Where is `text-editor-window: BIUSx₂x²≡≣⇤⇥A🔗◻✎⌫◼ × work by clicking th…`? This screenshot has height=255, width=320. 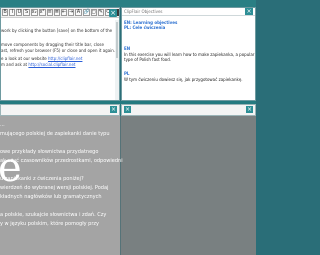
text-editor-window: BIUSx₂x²≡≣⇤⇥A🔗◻✎⌫◼ × work by clicking th… is located at coordinates (60, 54).